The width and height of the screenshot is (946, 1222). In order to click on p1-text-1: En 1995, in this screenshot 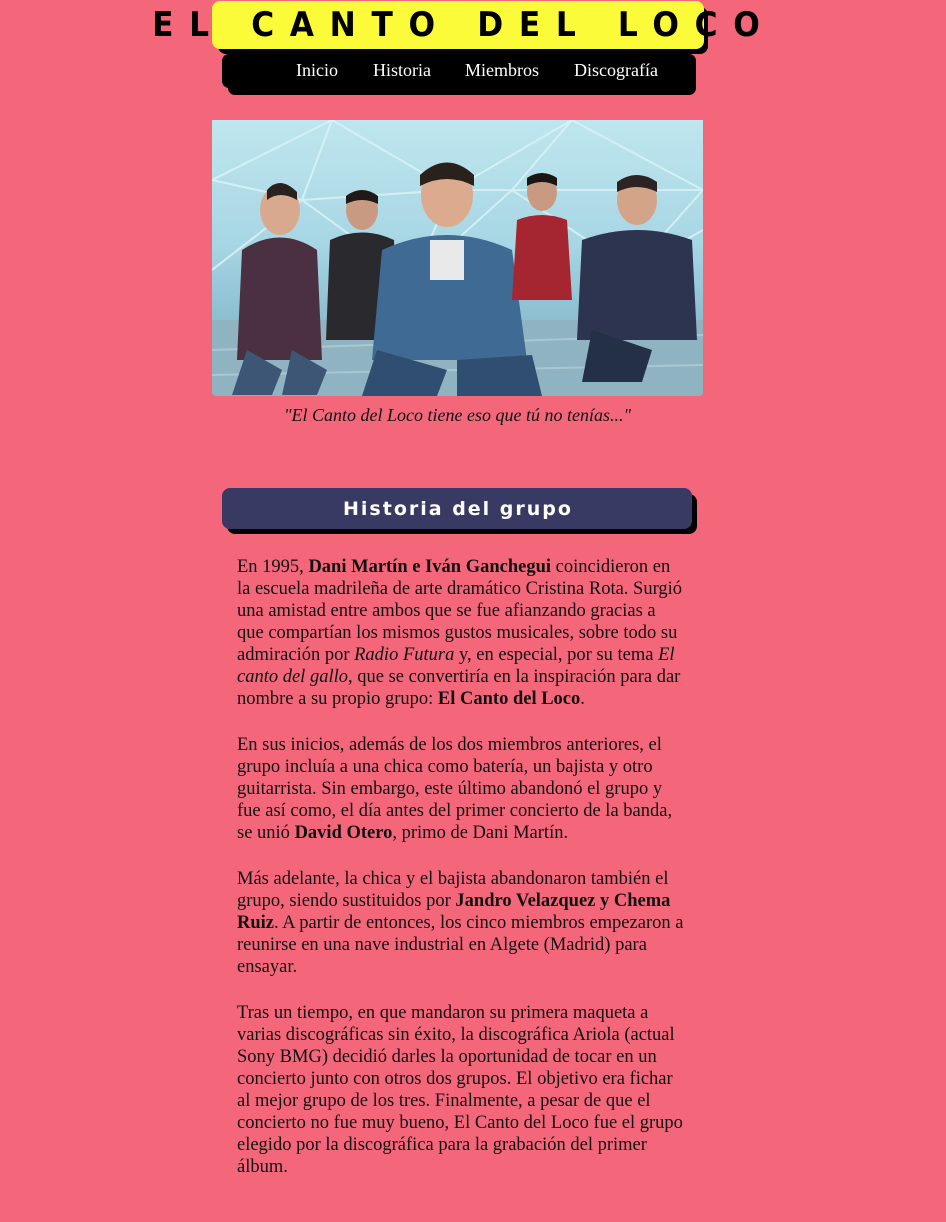, I will do `click(273, 567)`.